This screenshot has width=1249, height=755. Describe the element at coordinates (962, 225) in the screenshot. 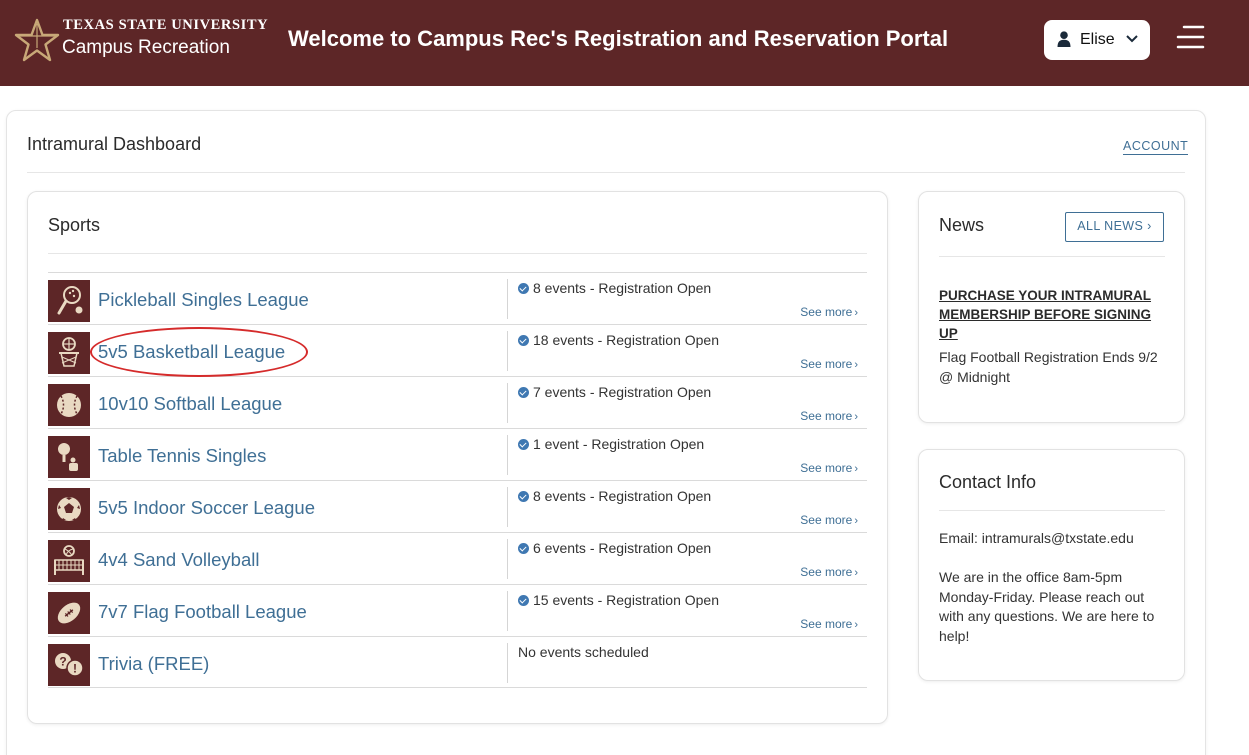

I see `news-title: News` at that location.